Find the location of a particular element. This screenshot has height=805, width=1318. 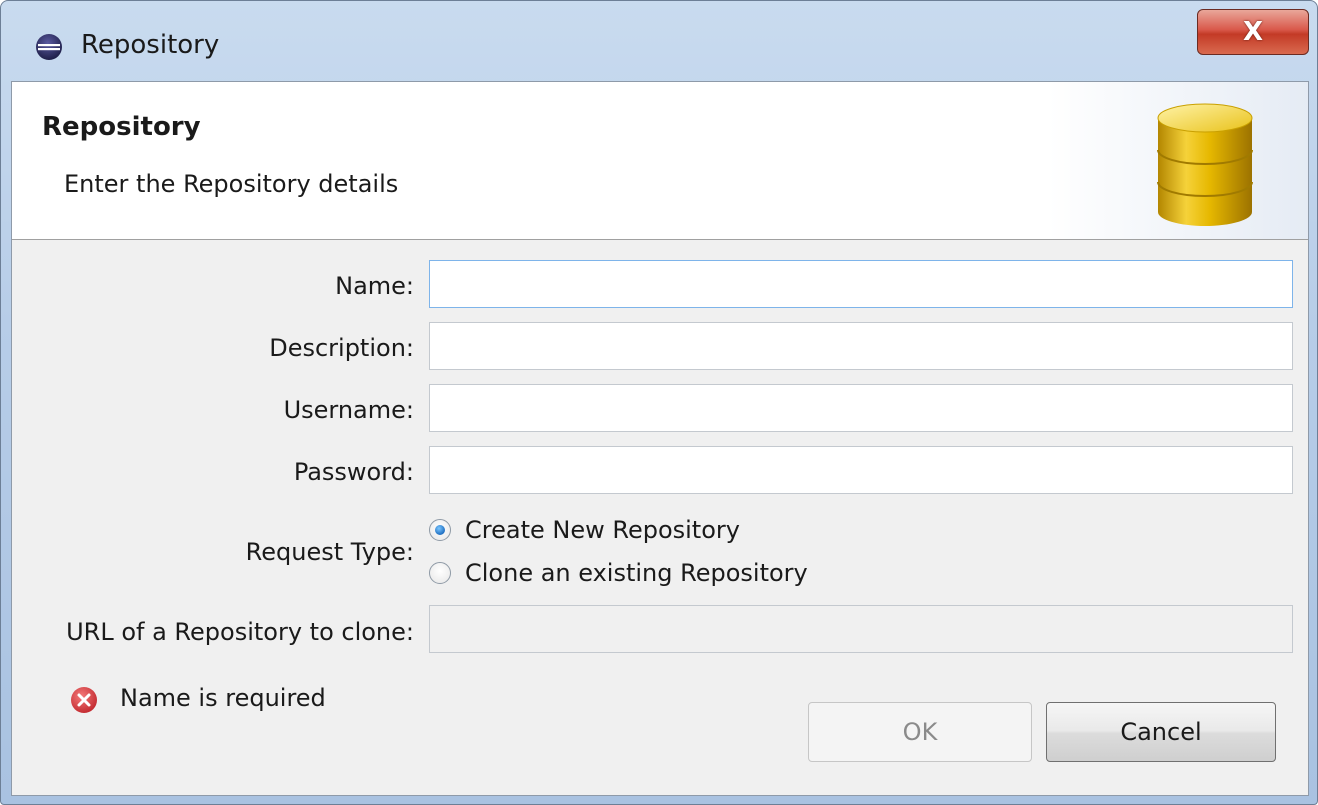

radio-button-selected is located at coordinates (440, 530).